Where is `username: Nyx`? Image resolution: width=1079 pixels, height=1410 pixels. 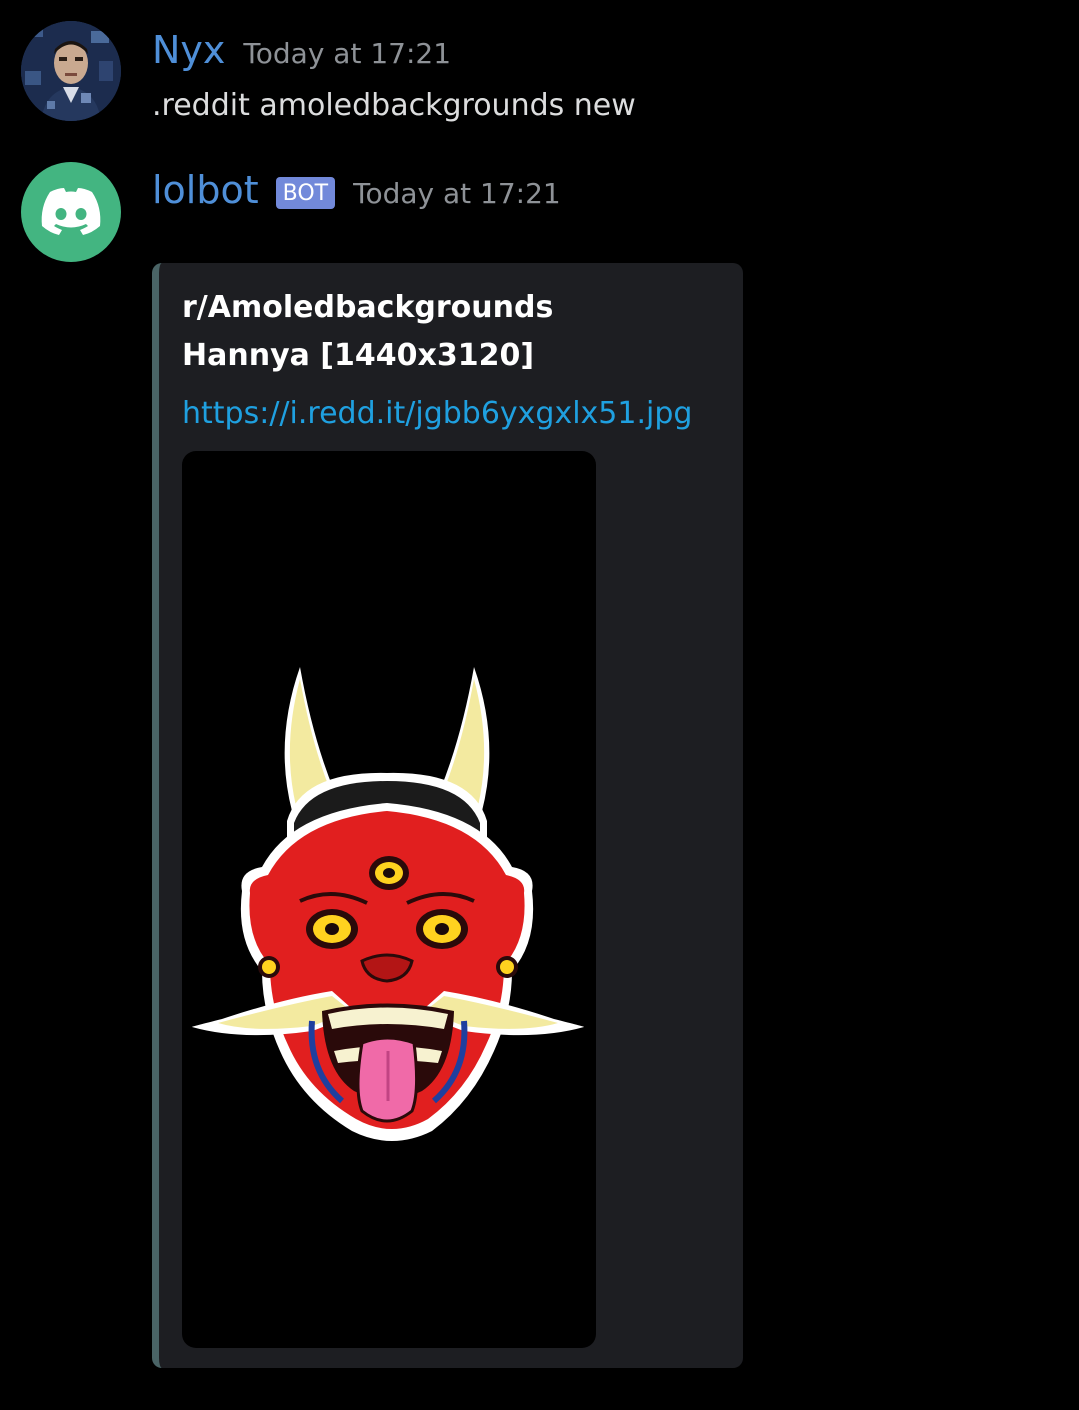
username: Nyx is located at coordinates (188, 50).